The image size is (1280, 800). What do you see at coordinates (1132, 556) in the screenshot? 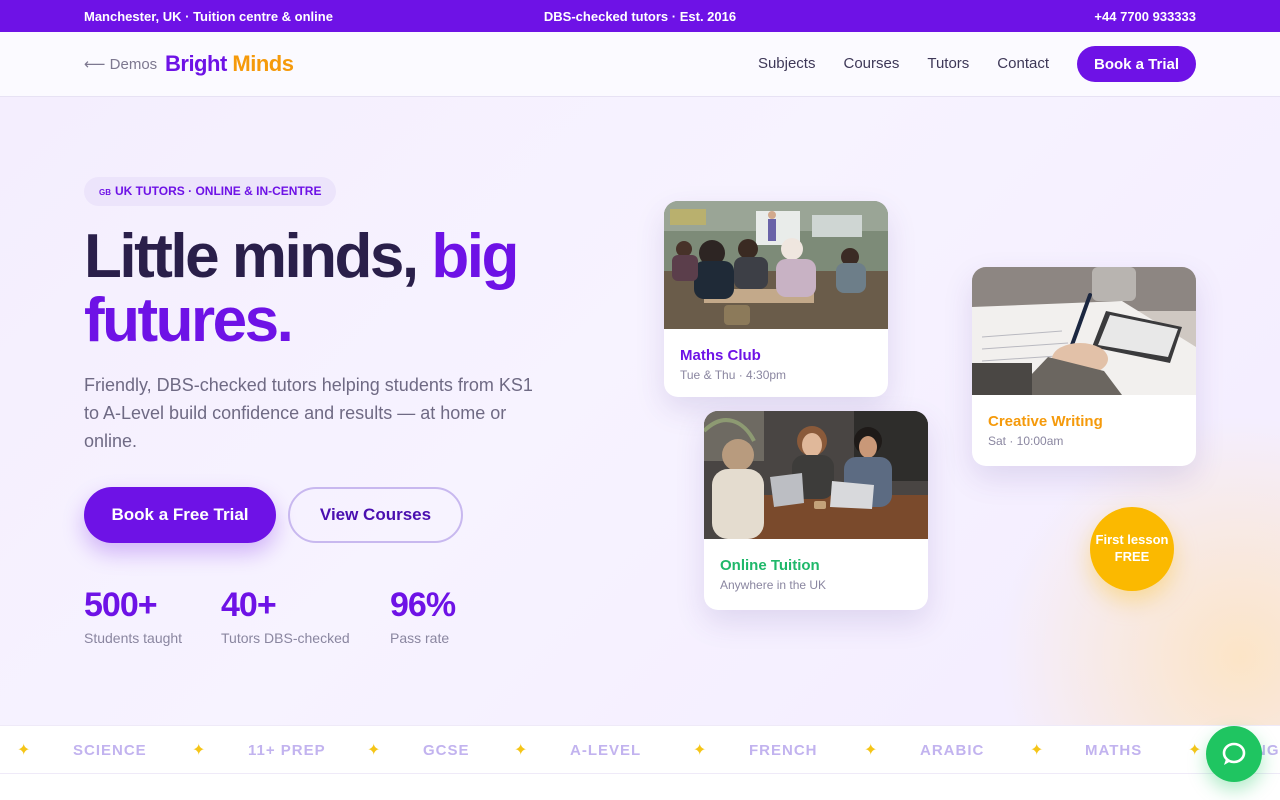
I see `free-badge-line2: FREE` at bounding box center [1132, 556].